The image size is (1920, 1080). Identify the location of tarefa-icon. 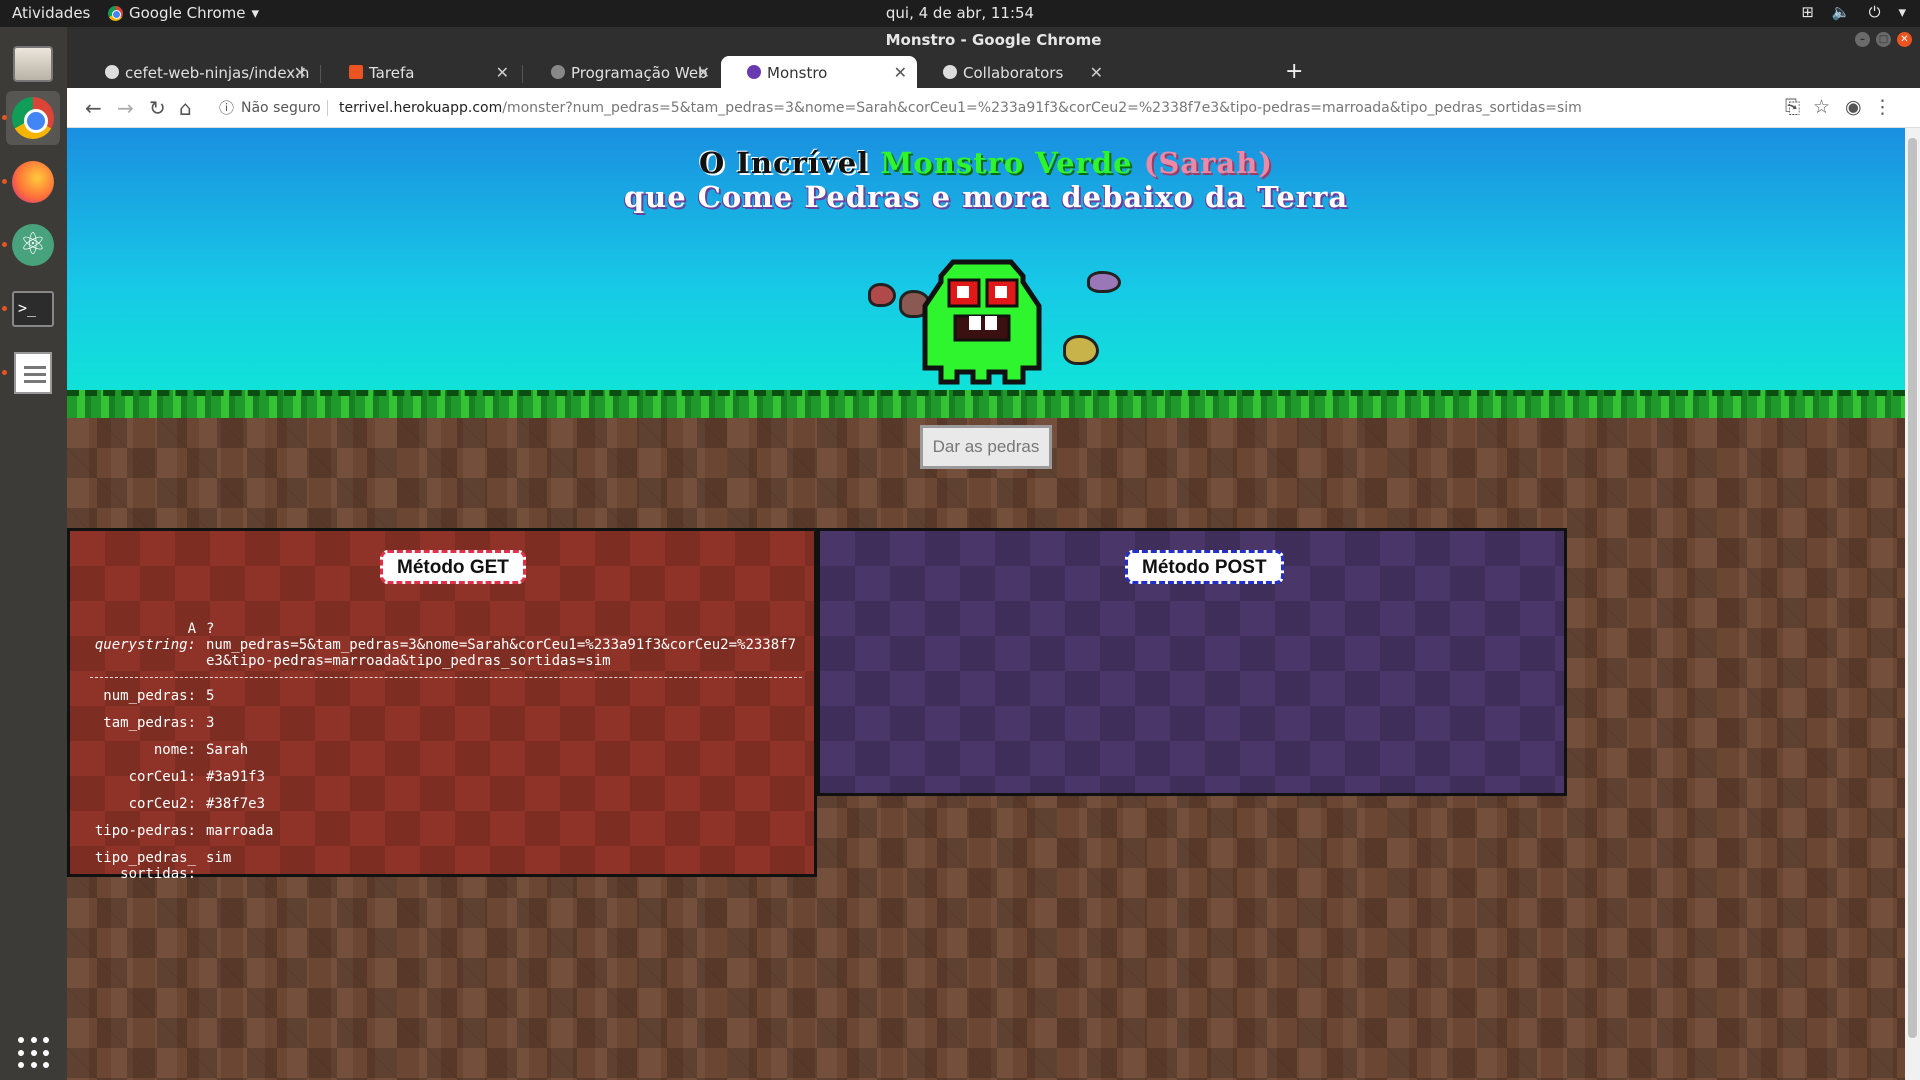
(356, 72).